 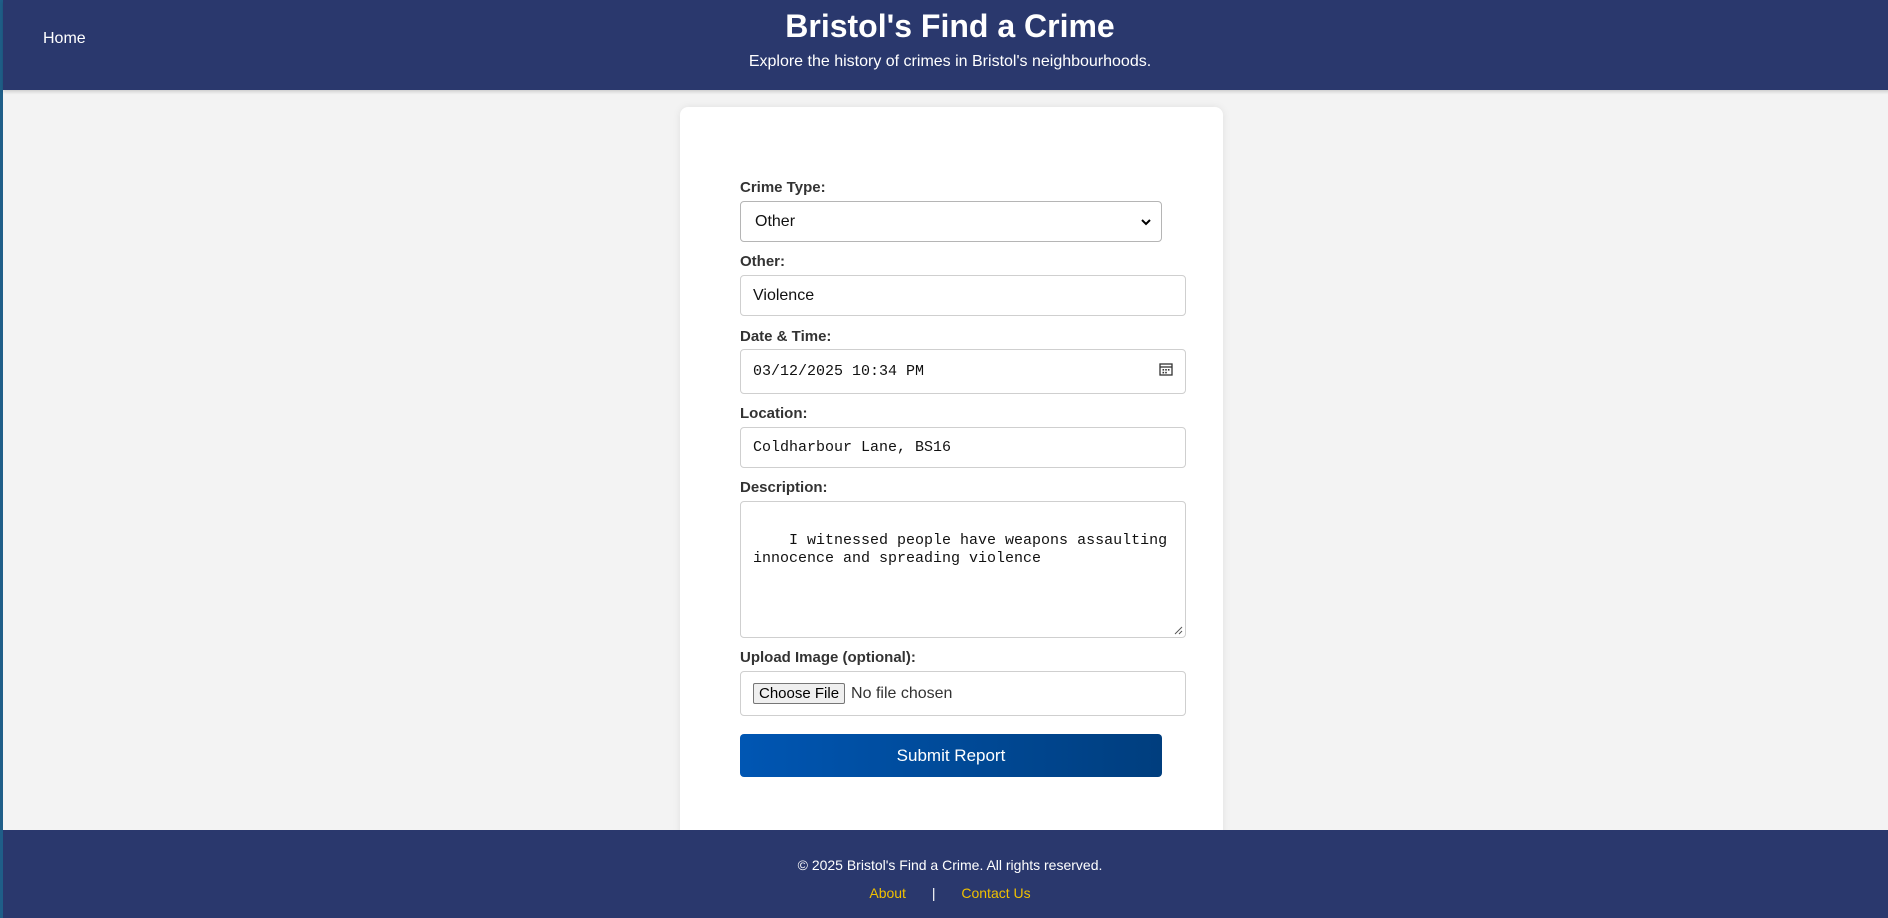 I want to click on upload-image-input: Choose File No file chosen, so click(x=963, y=693).